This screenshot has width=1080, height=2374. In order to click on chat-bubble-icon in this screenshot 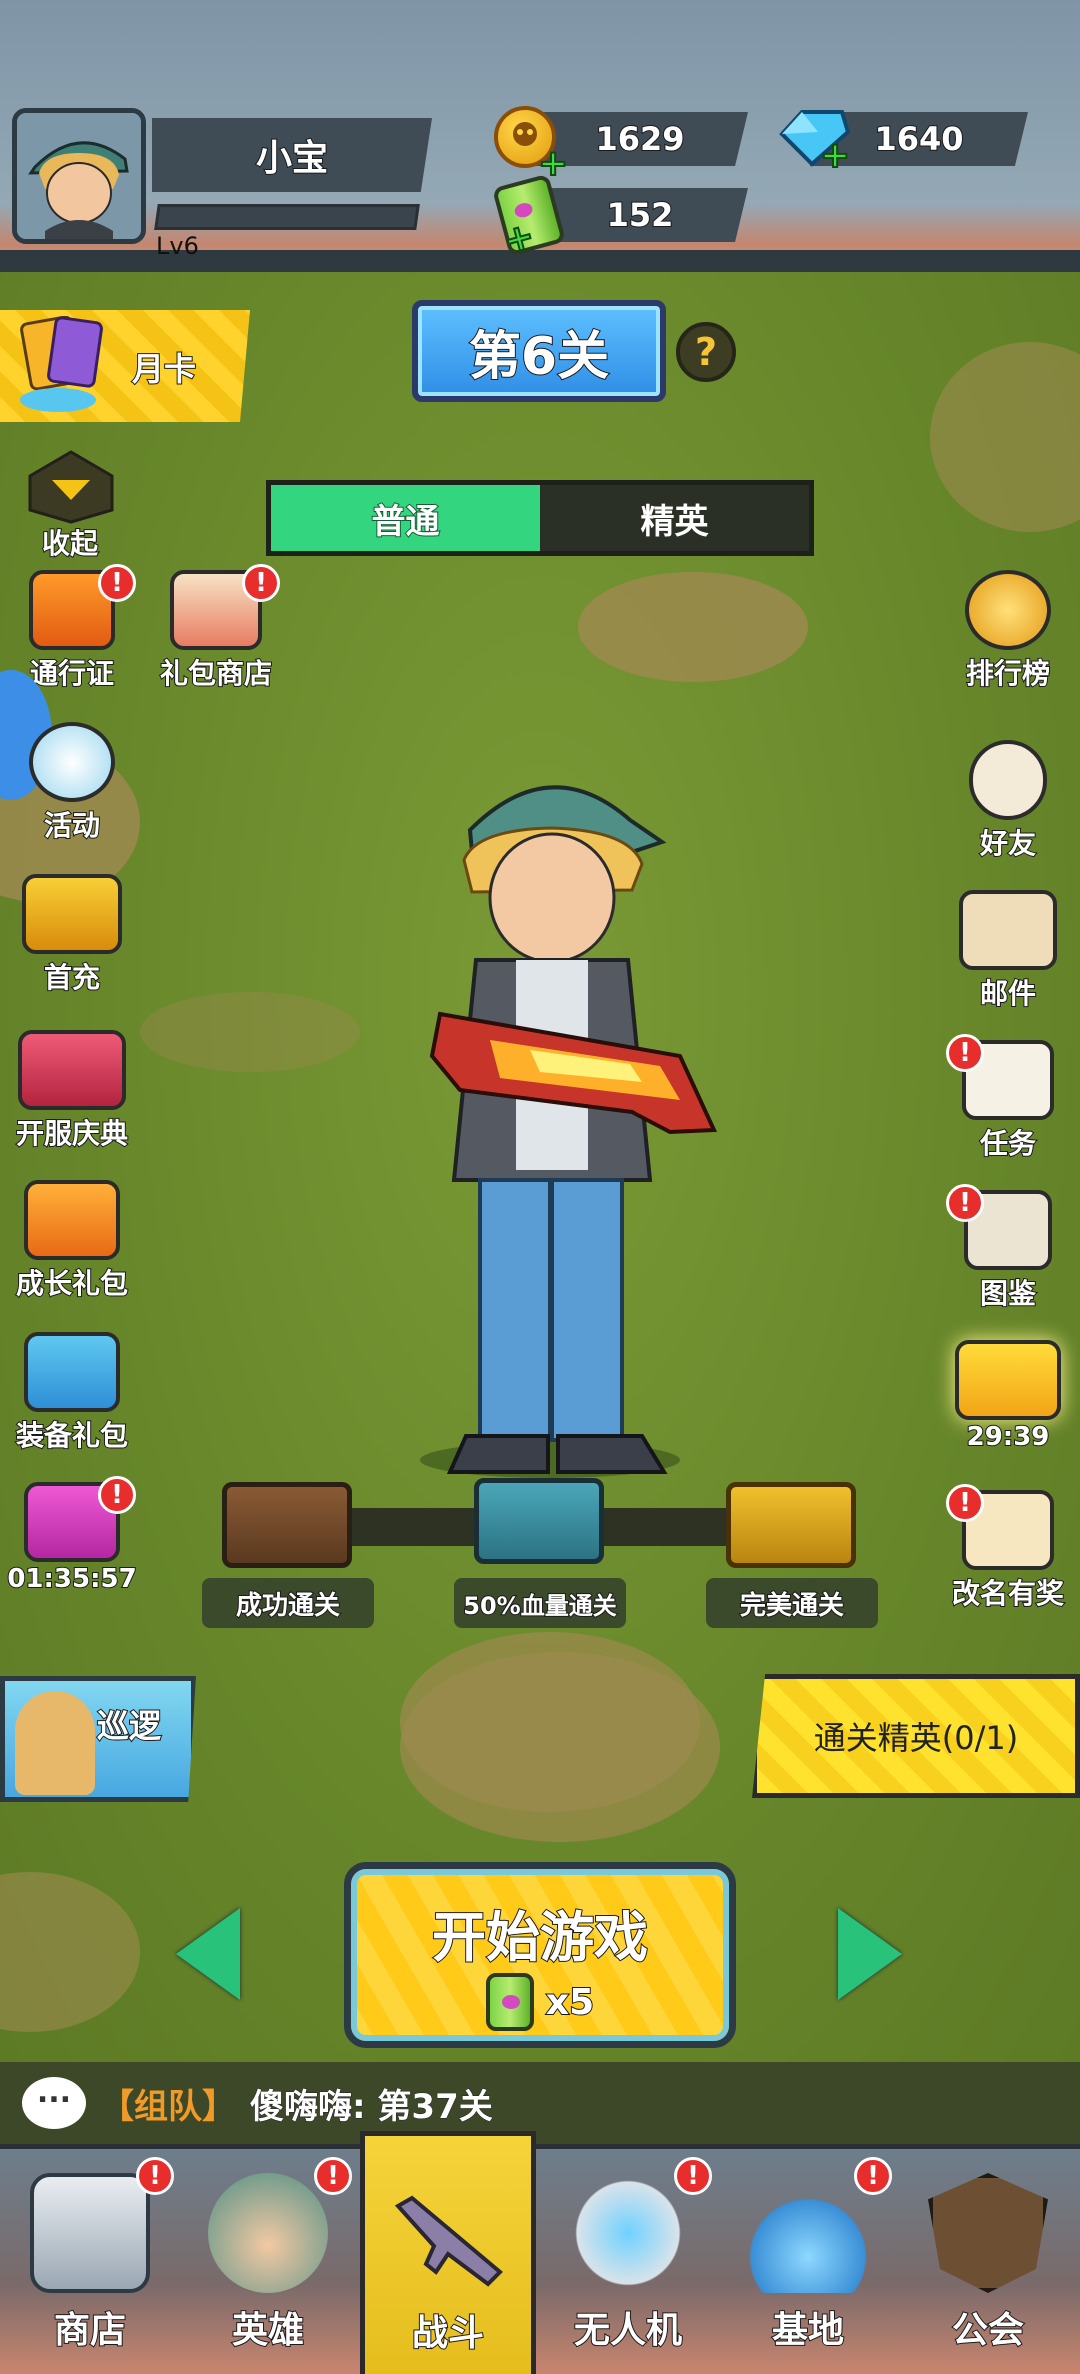, I will do `click(54, 2102)`.